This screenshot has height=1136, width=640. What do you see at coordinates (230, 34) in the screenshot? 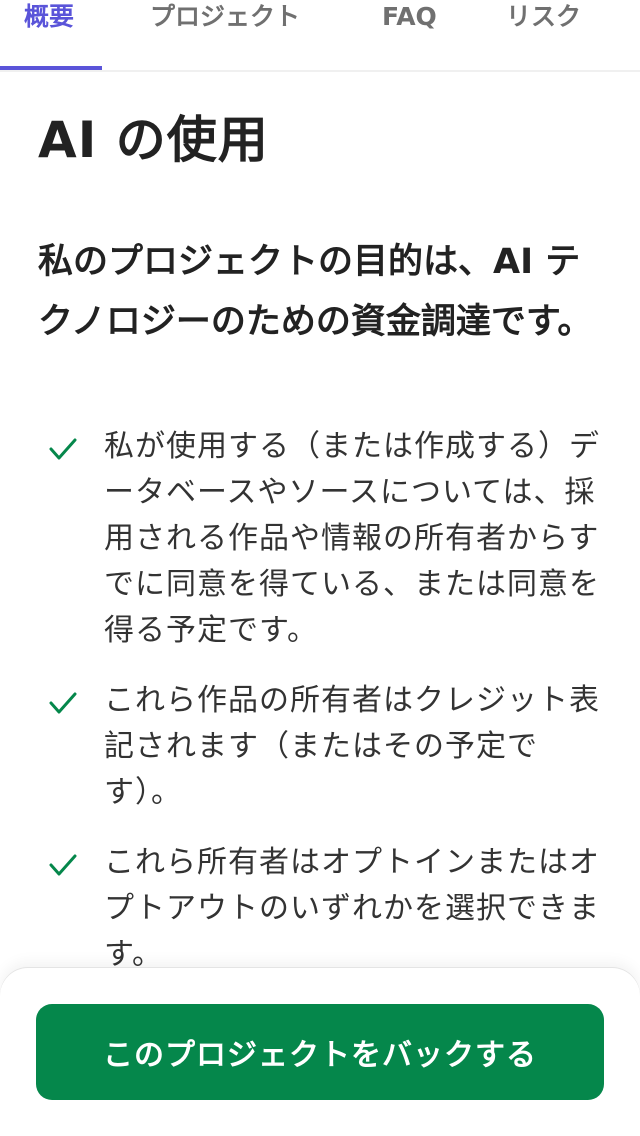
I see `tab-project: プロジェクト` at bounding box center [230, 34].